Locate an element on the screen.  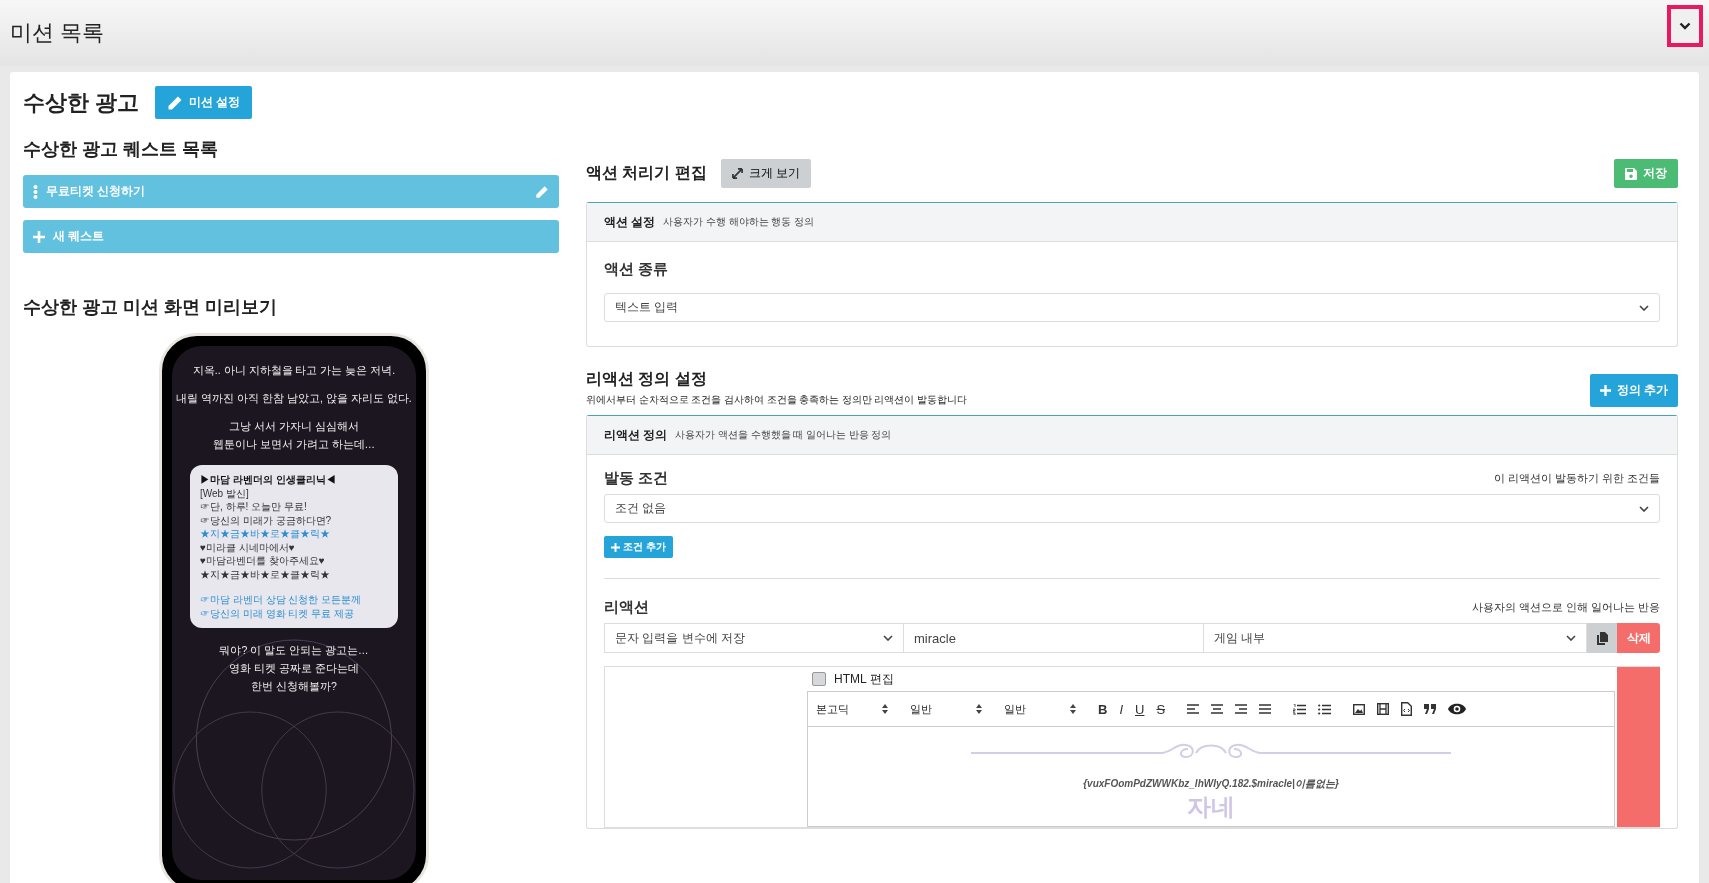
quest-label: 무료티켓 신청하기 is located at coordinates (96, 191).